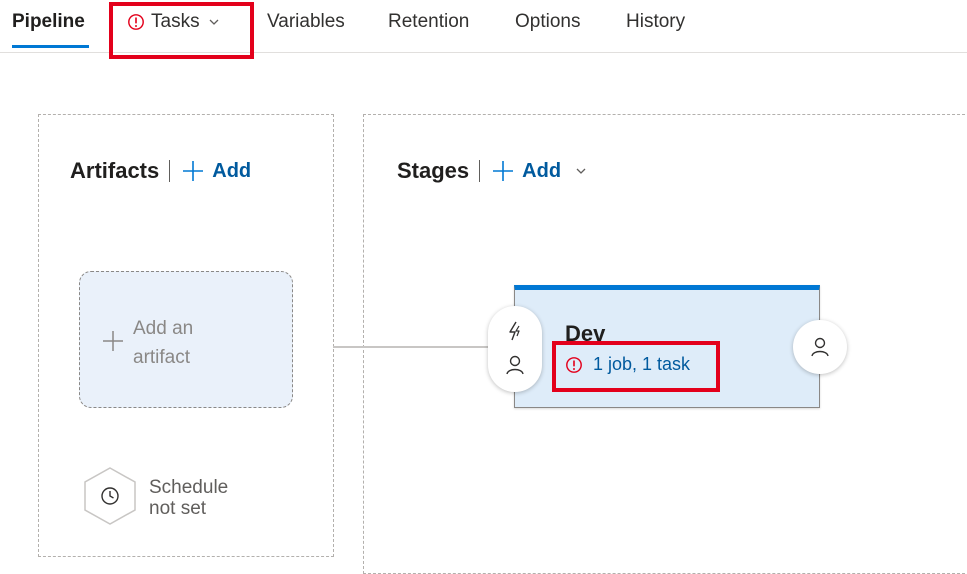  What do you see at coordinates (428, 22) in the screenshot?
I see `tab-retention: Retention` at bounding box center [428, 22].